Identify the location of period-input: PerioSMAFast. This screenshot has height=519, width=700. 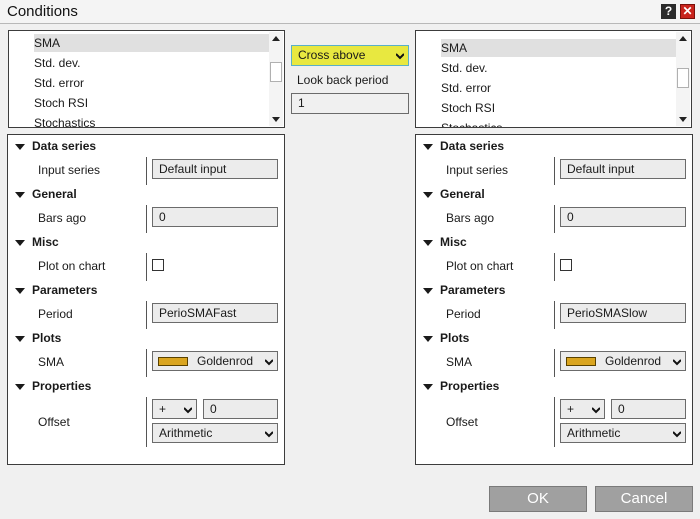
(215, 313).